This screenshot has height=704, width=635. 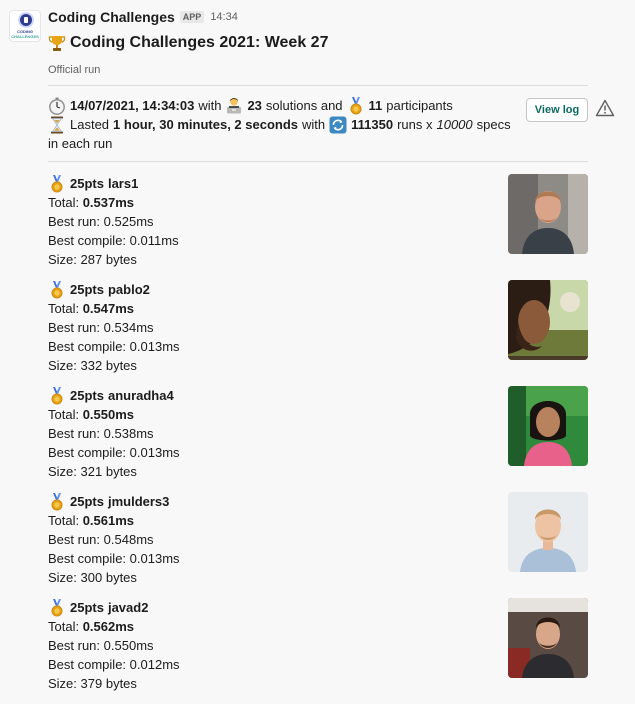 I want to click on hourglass-icon, so click(x=57, y=125).